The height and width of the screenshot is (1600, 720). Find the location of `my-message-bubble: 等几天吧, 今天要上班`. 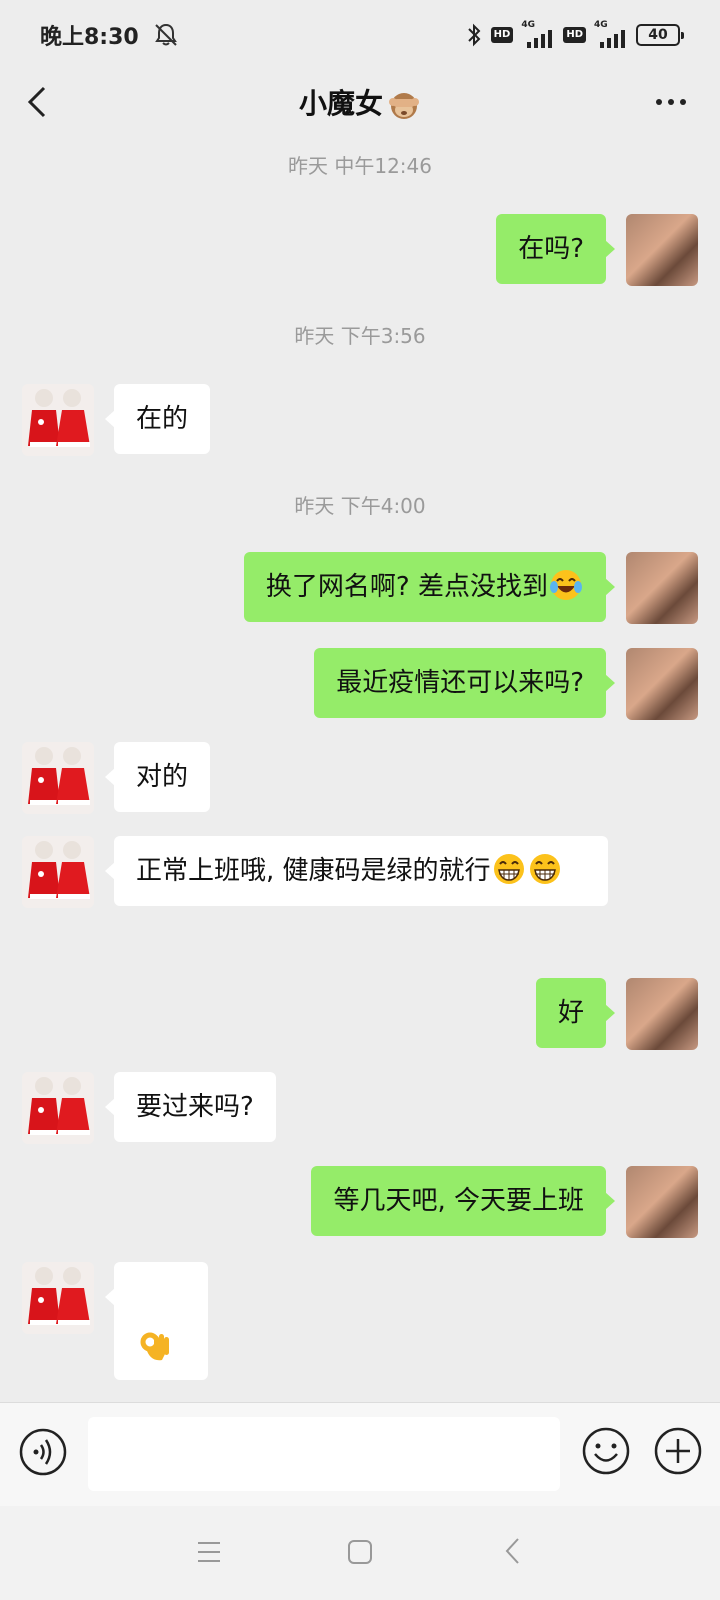

my-message-bubble: 等几天吧, 今天要上班 is located at coordinates (463, 1201).